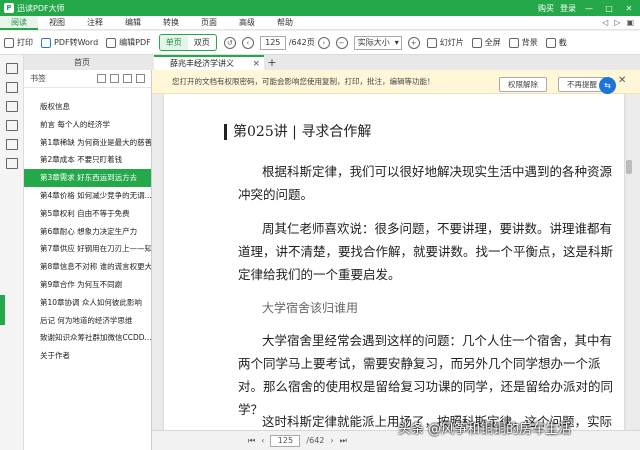  I want to click on last-page-icon: ⏭, so click(343, 441).